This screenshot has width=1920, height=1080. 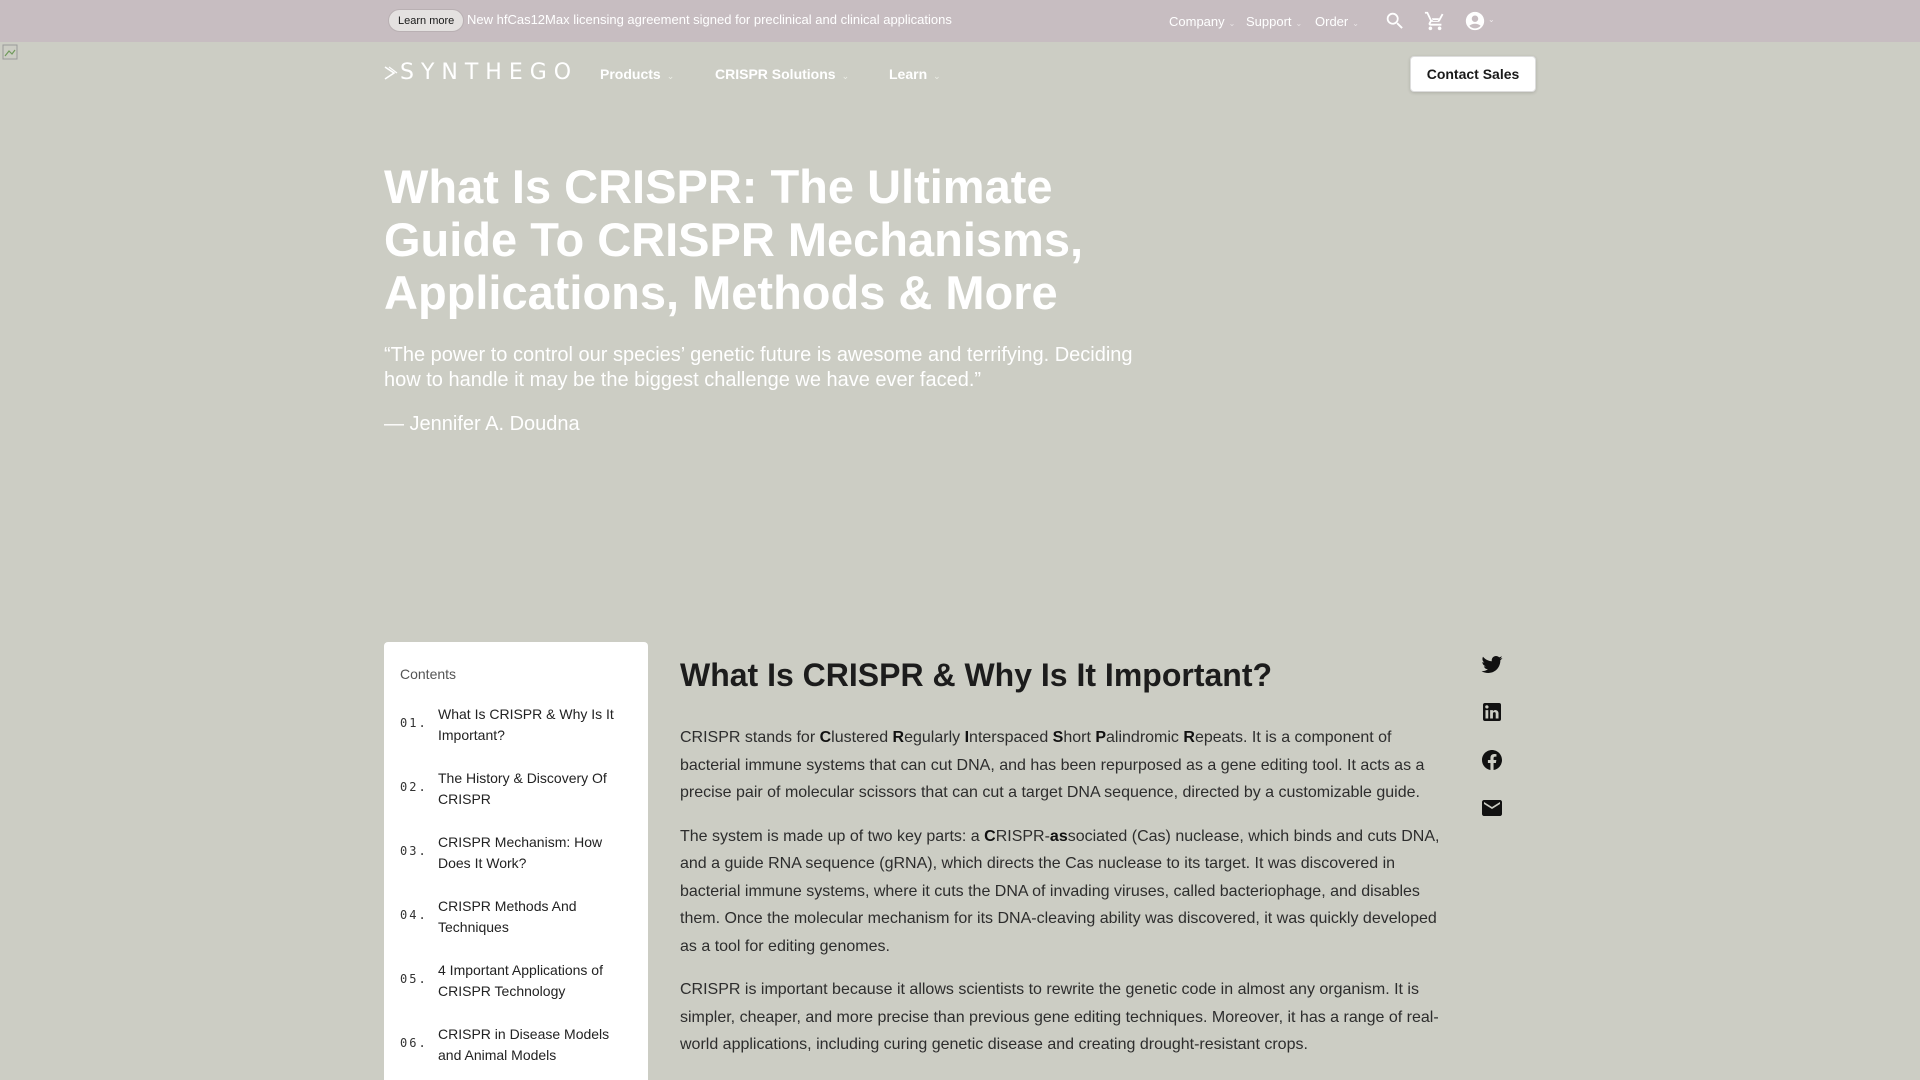 I want to click on utility-nav: Company ⌄ Support ⌄ Order ⌄ ⌄, so click(x=1336, y=21).